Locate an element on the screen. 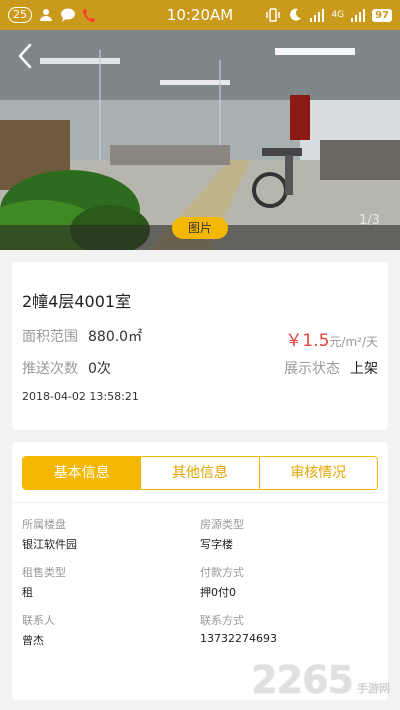  price-value: 1.5 is located at coordinates (316, 341).